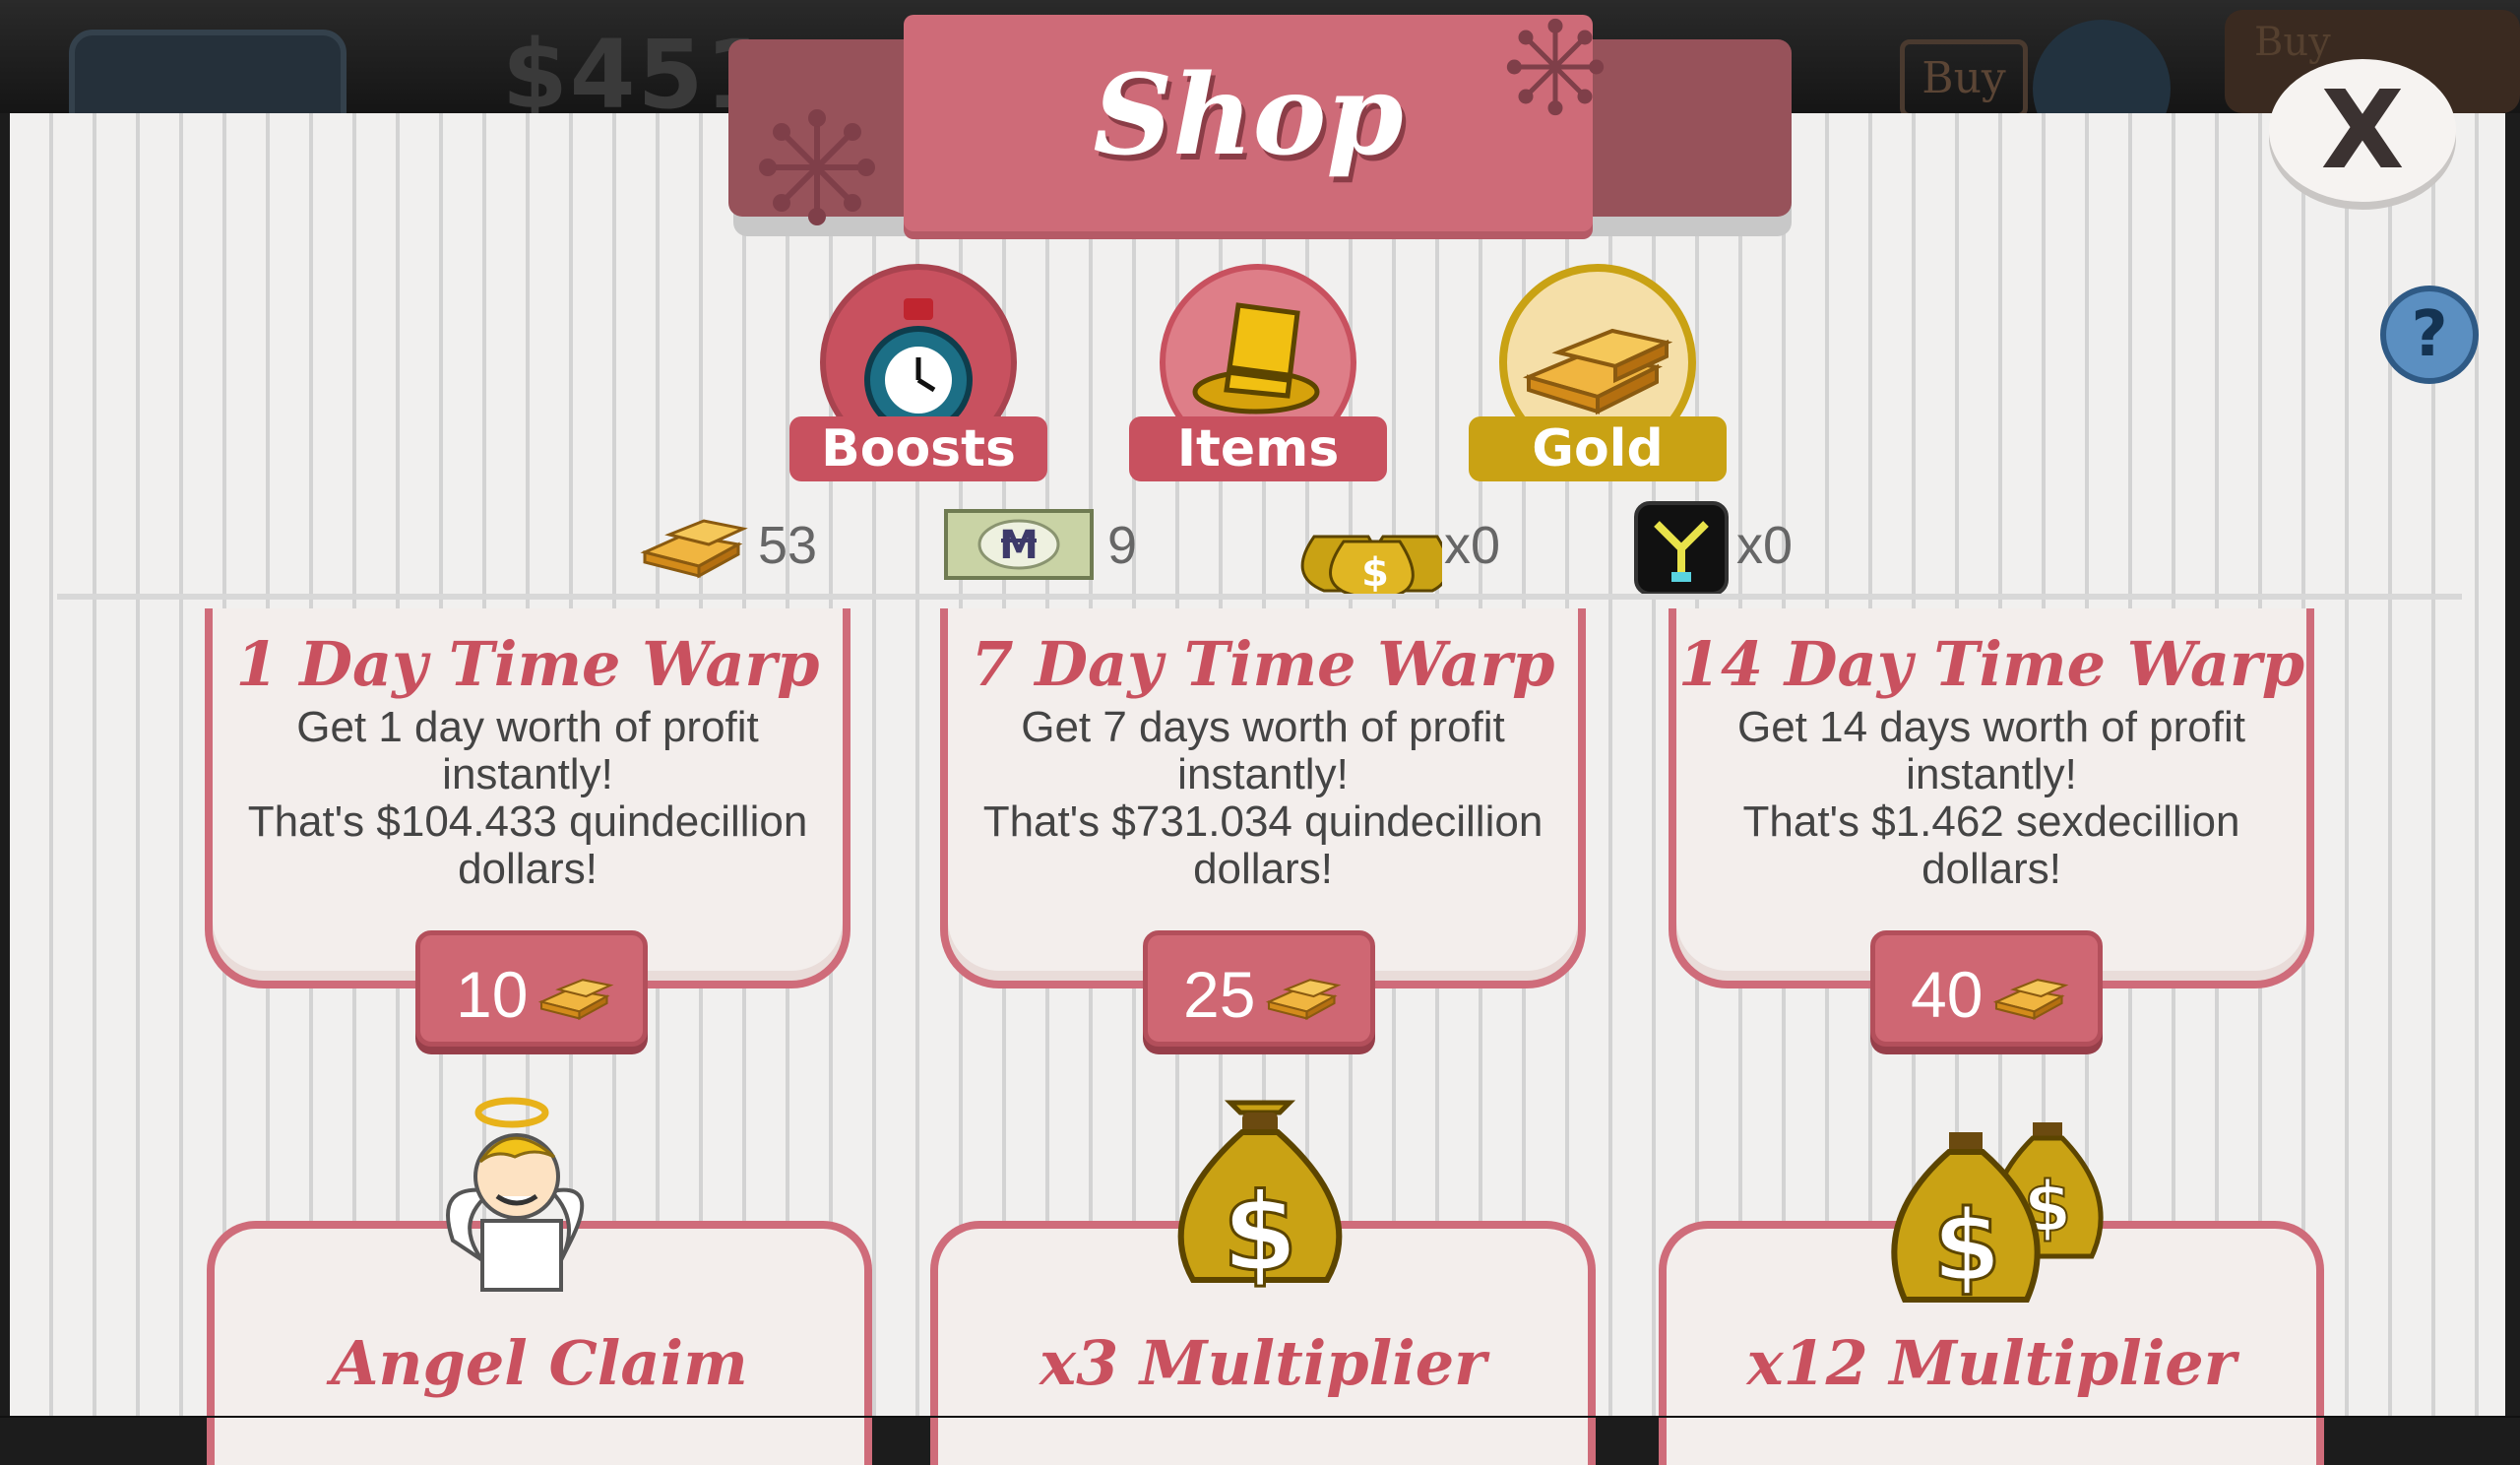 The width and height of the screenshot is (2520, 1465). Describe the element at coordinates (918, 449) in the screenshot. I see `tab-boosts-label: Boosts` at that location.